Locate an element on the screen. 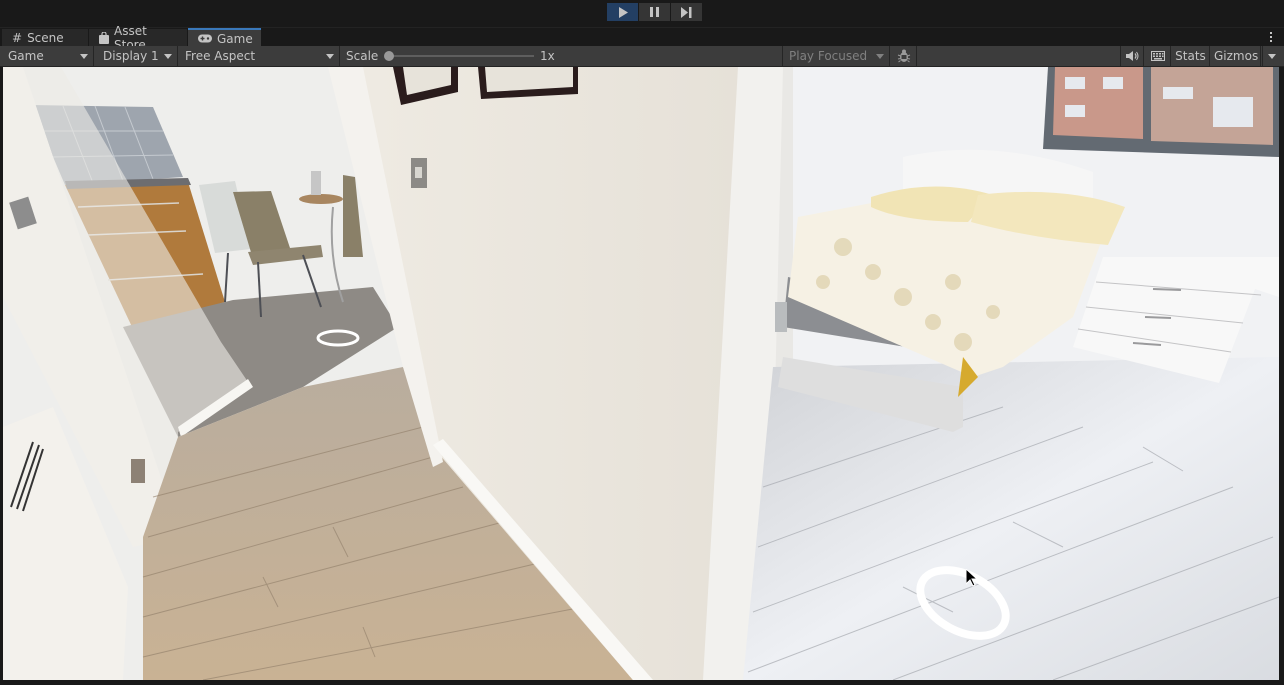 This screenshot has height=685, width=1284. speaker-icon is located at coordinates (1131, 56).